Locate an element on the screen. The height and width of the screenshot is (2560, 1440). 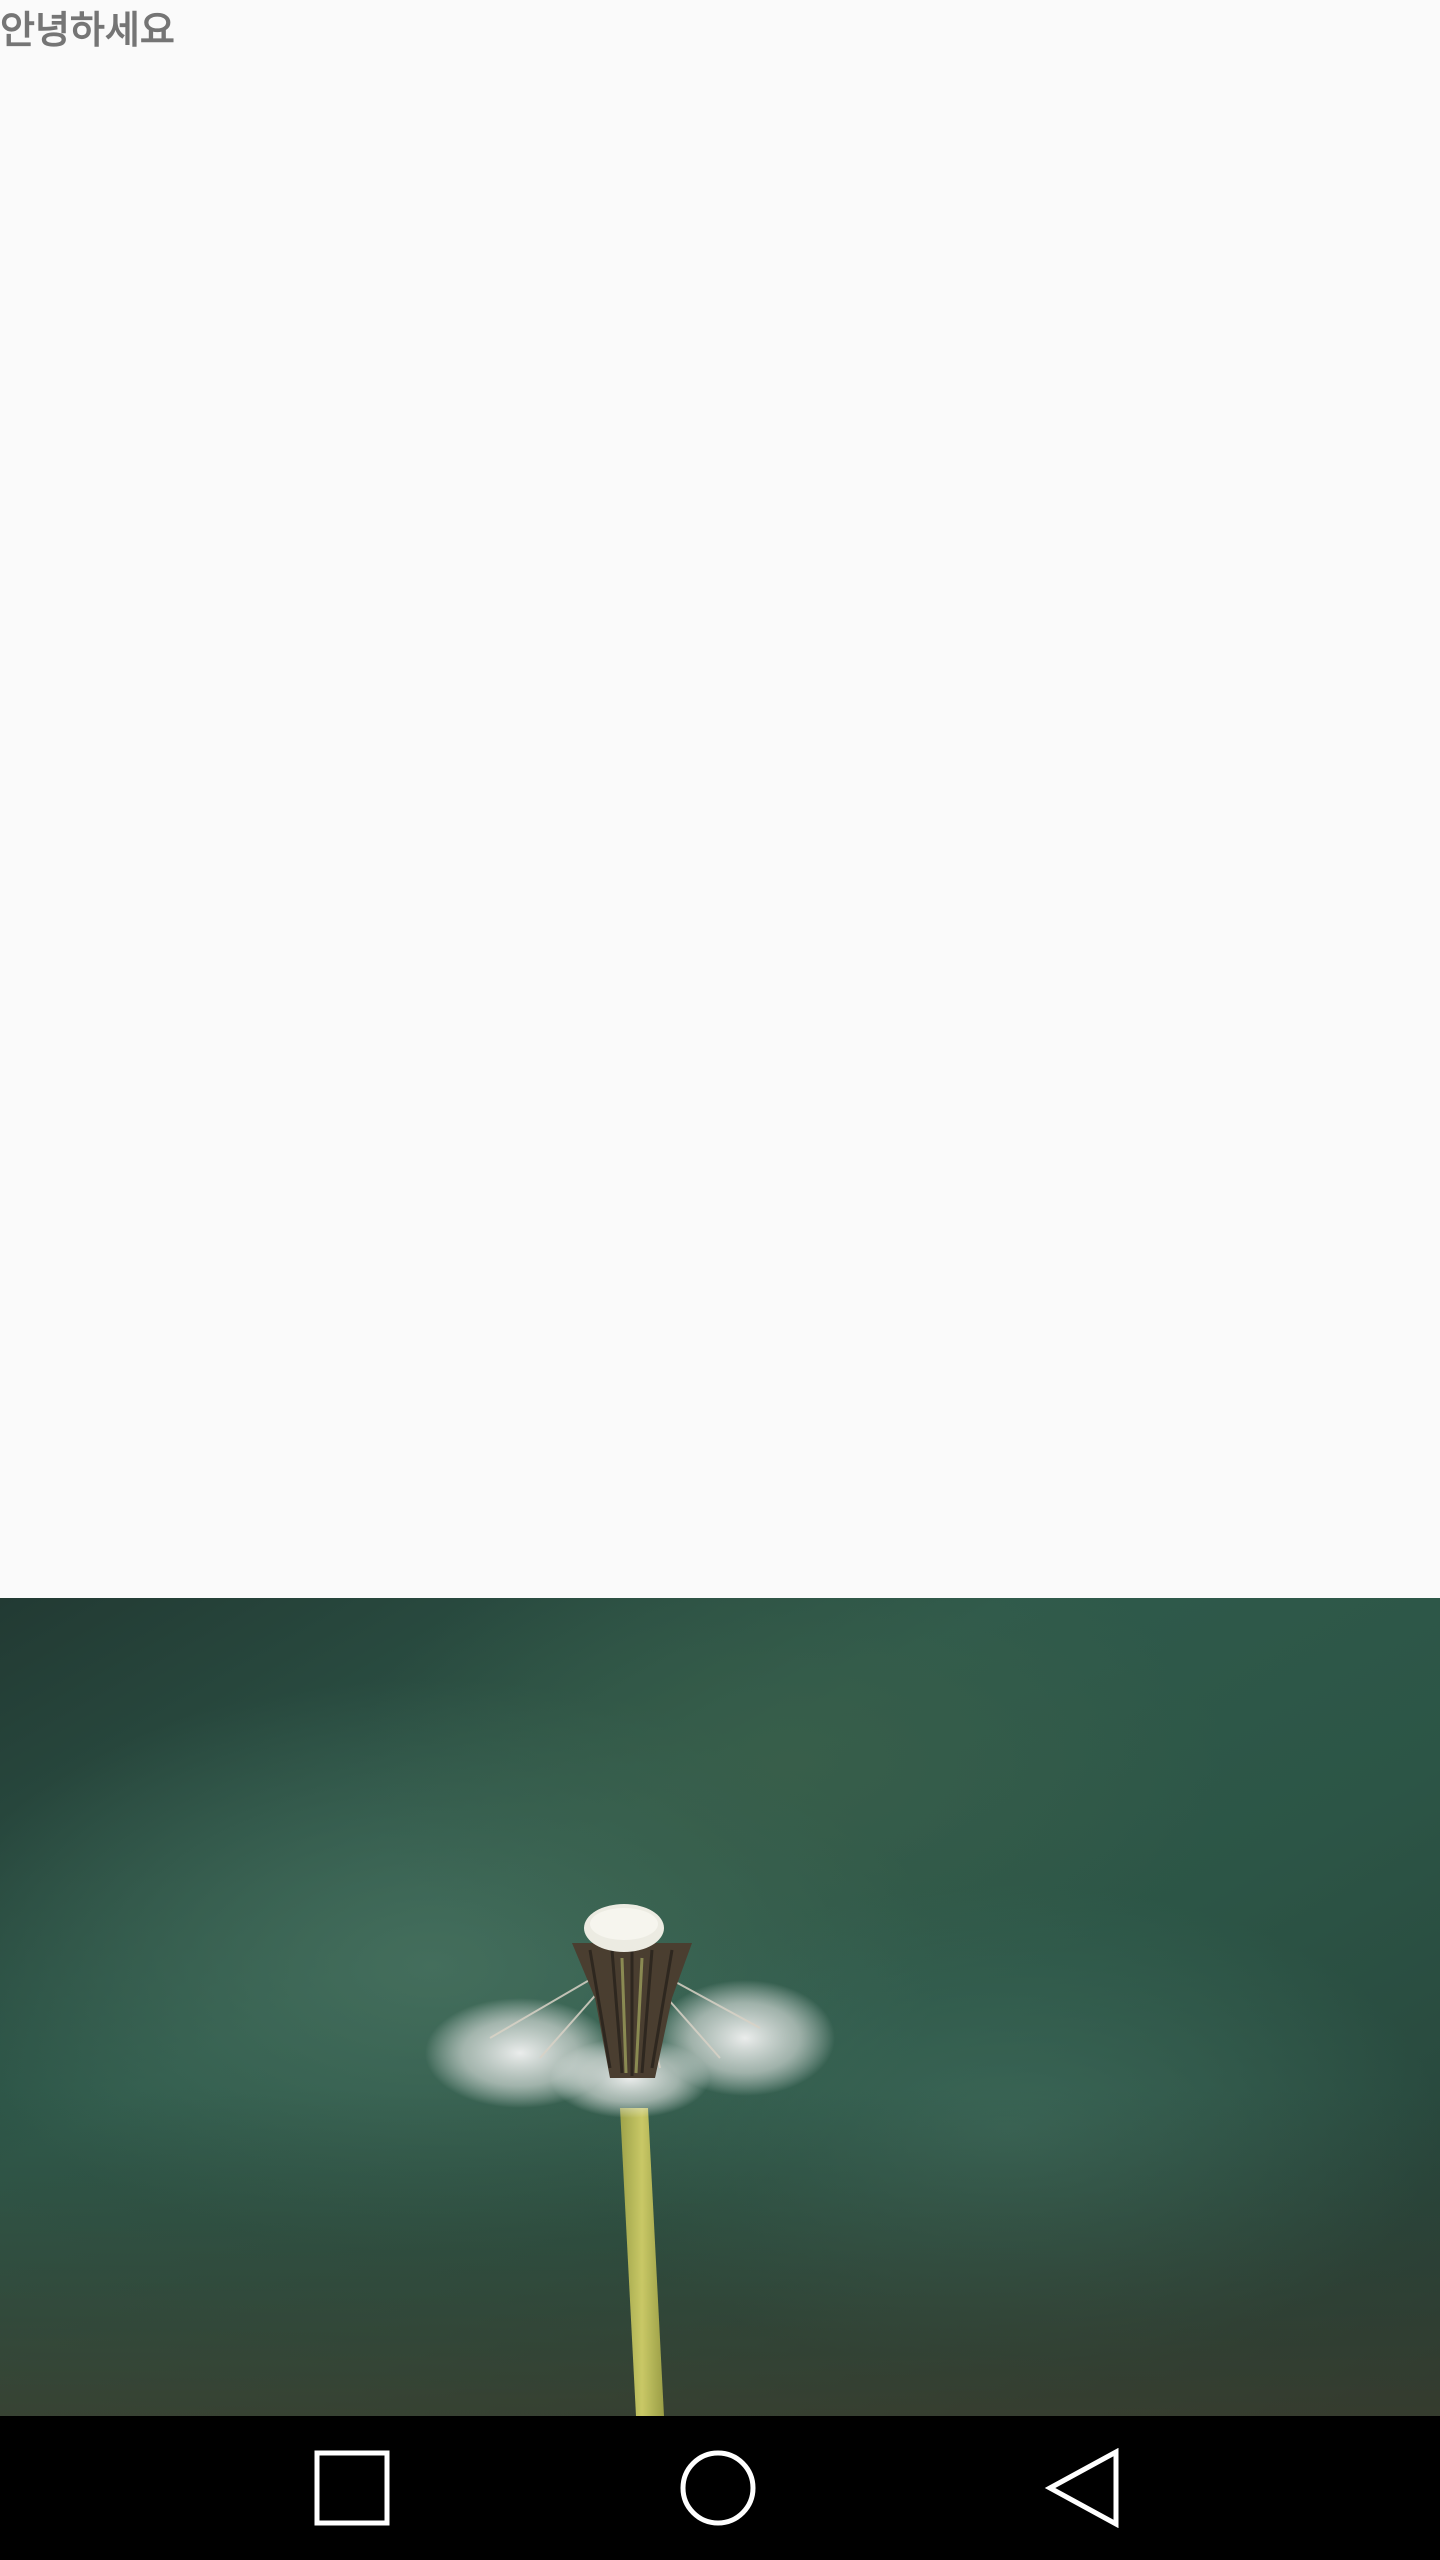
back-button is located at coordinates (1084, 2488).